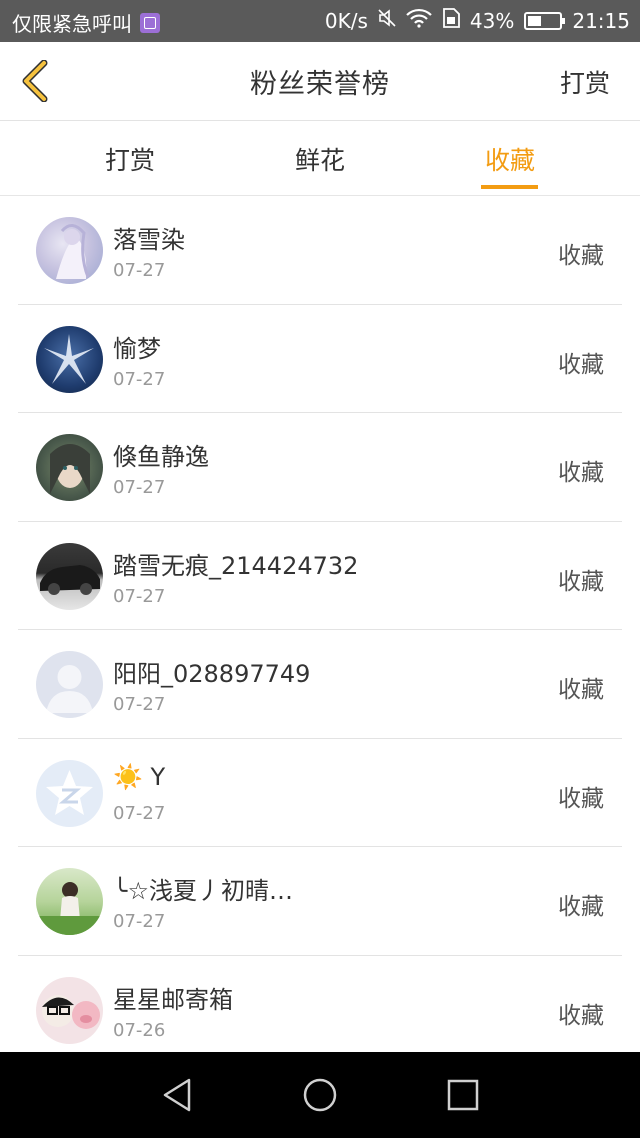 The height and width of the screenshot is (1138, 640). What do you see at coordinates (320, 250) in the screenshot?
I see `list-item: 落雪染 07-27 收藏` at bounding box center [320, 250].